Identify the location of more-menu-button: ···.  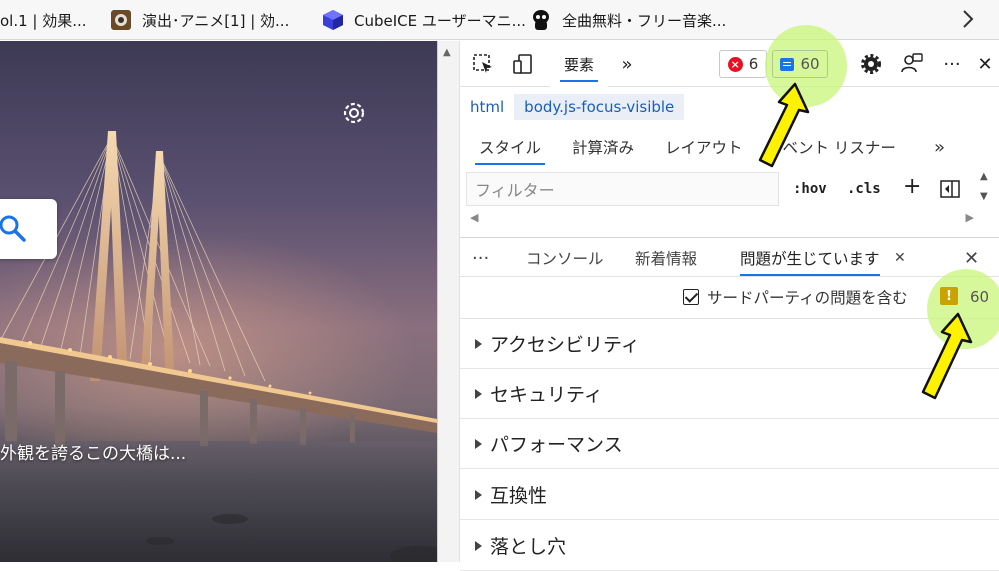
(952, 64).